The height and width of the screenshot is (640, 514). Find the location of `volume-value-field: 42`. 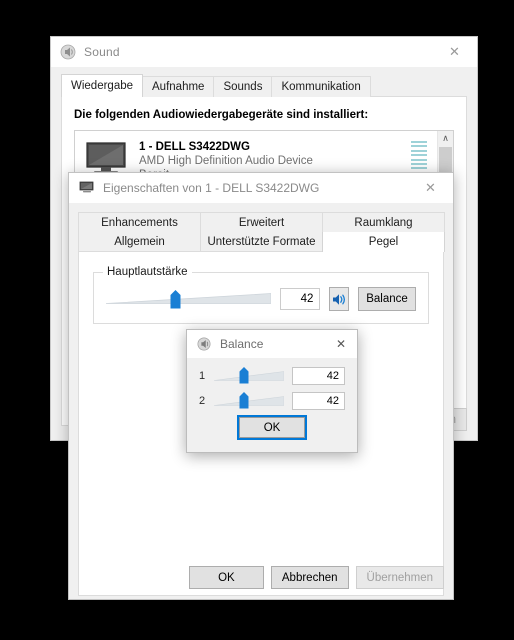

volume-value-field: 42 is located at coordinates (300, 299).